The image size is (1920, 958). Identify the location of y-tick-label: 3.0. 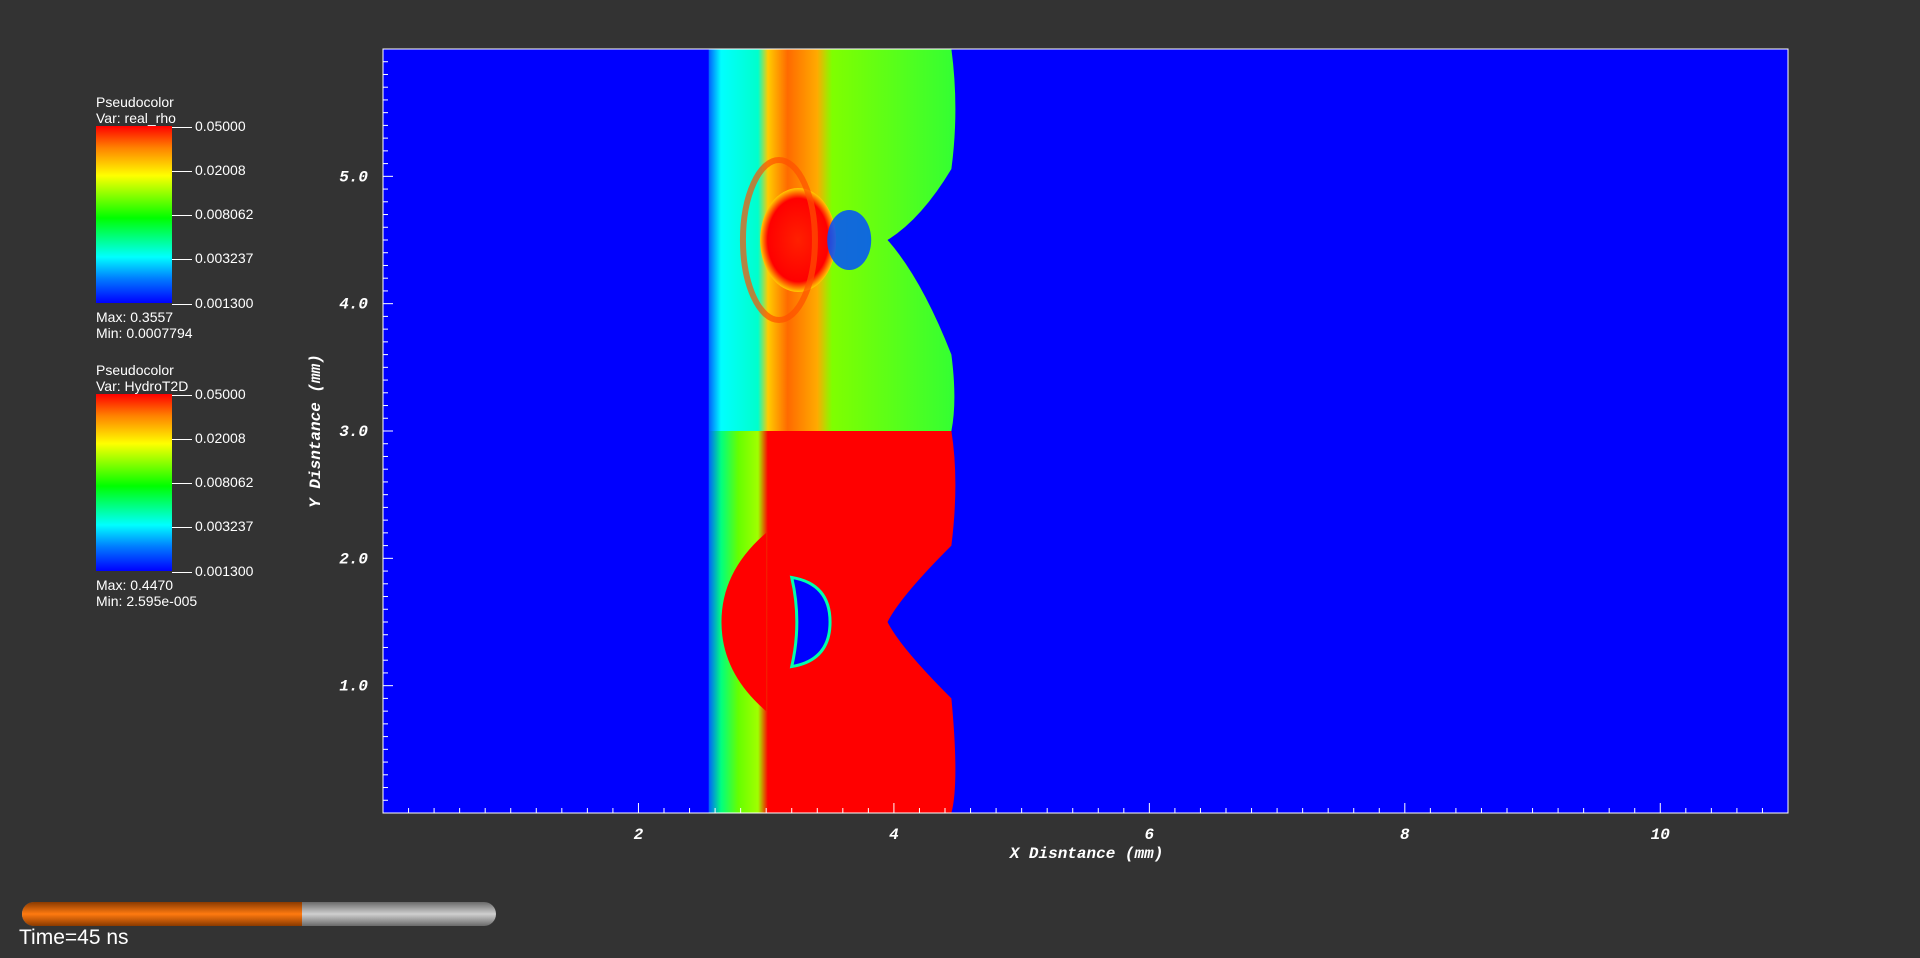
(353, 432).